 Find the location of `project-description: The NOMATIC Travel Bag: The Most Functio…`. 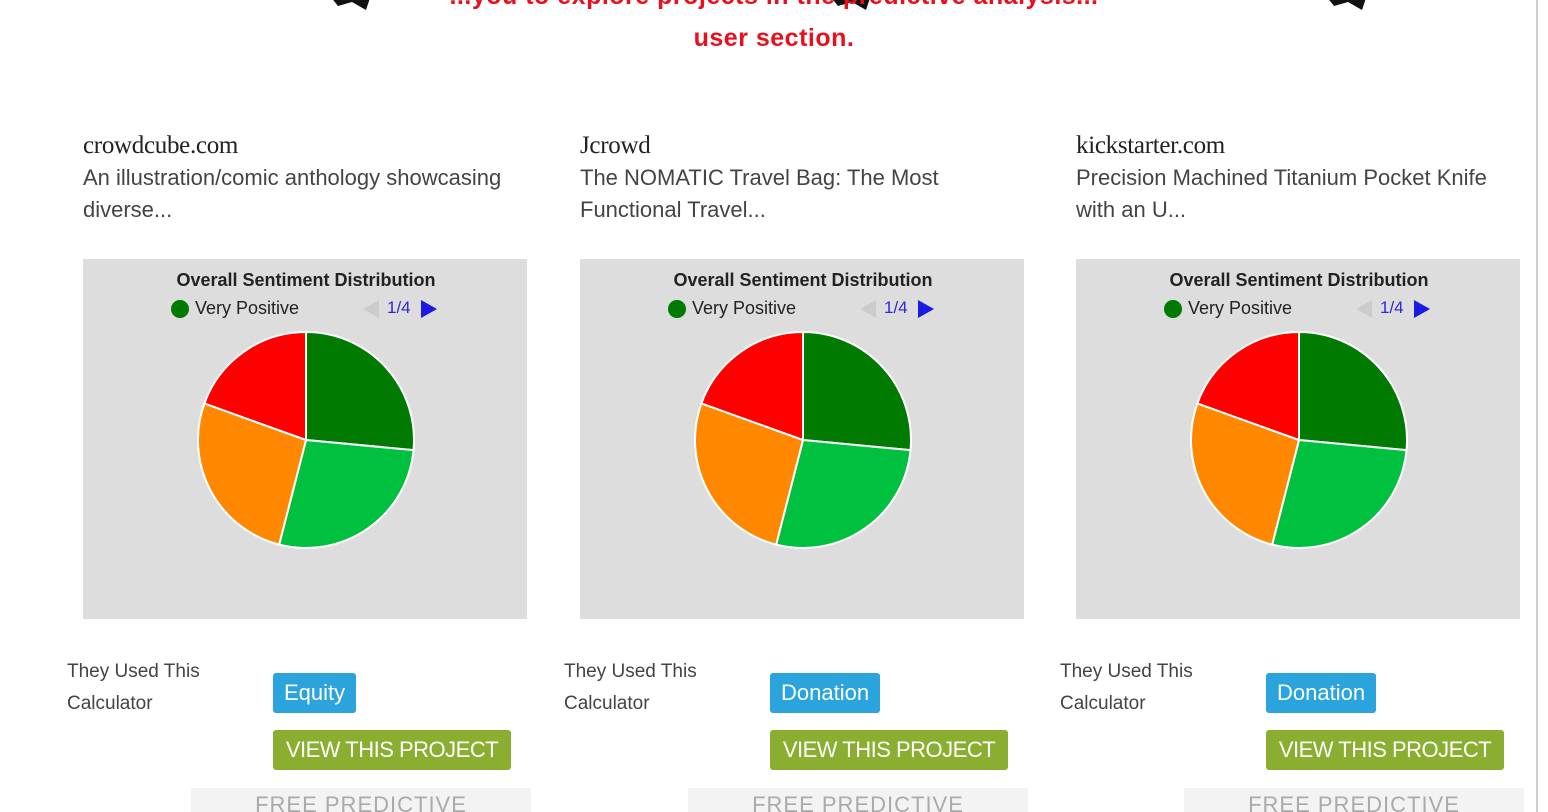

project-description: The NOMATIC Travel Bag: The Most Functio… is located at coordinates (759, 193).